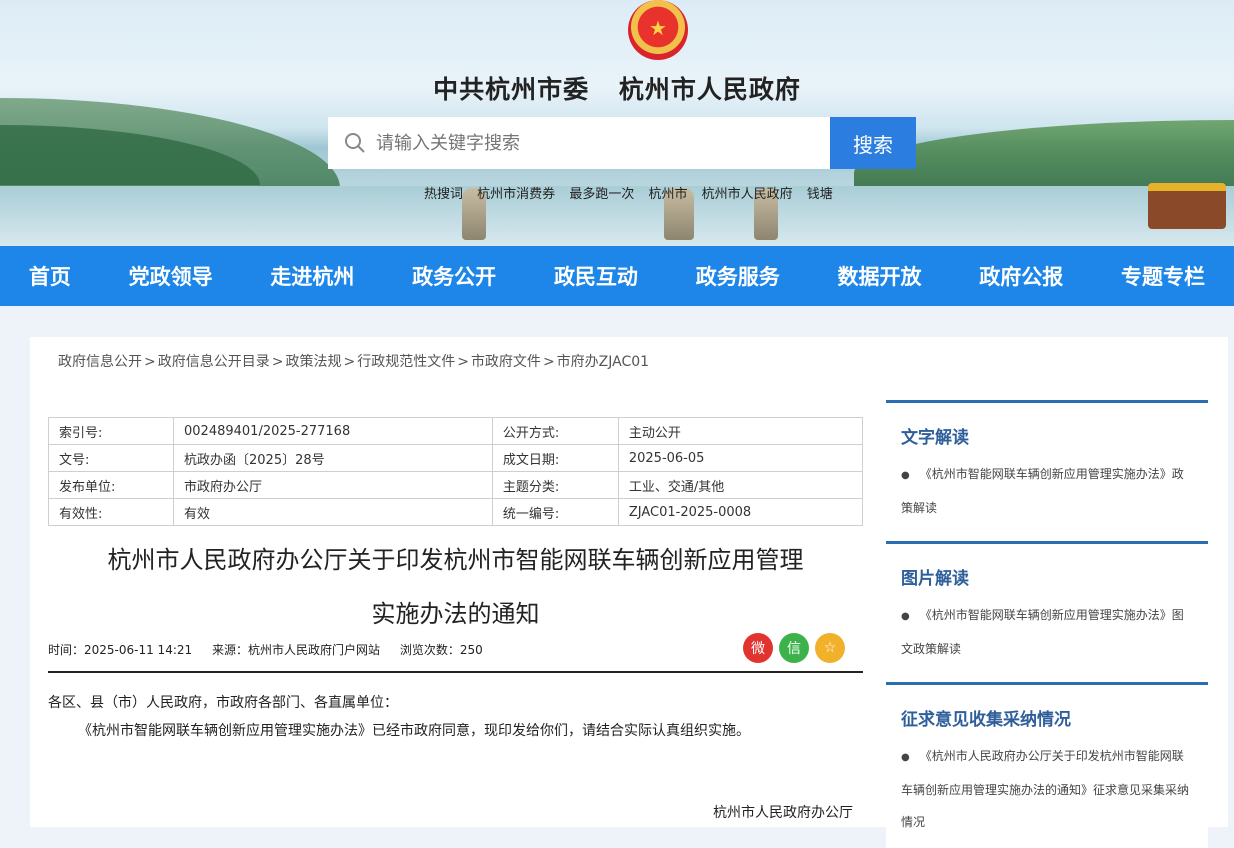 This screenshot has height=848, width=1234. What do you see at coordinates (667, 194) in the screenshot?
I see `hot-word-link: 杭州市` at bounding box center [667, 194].